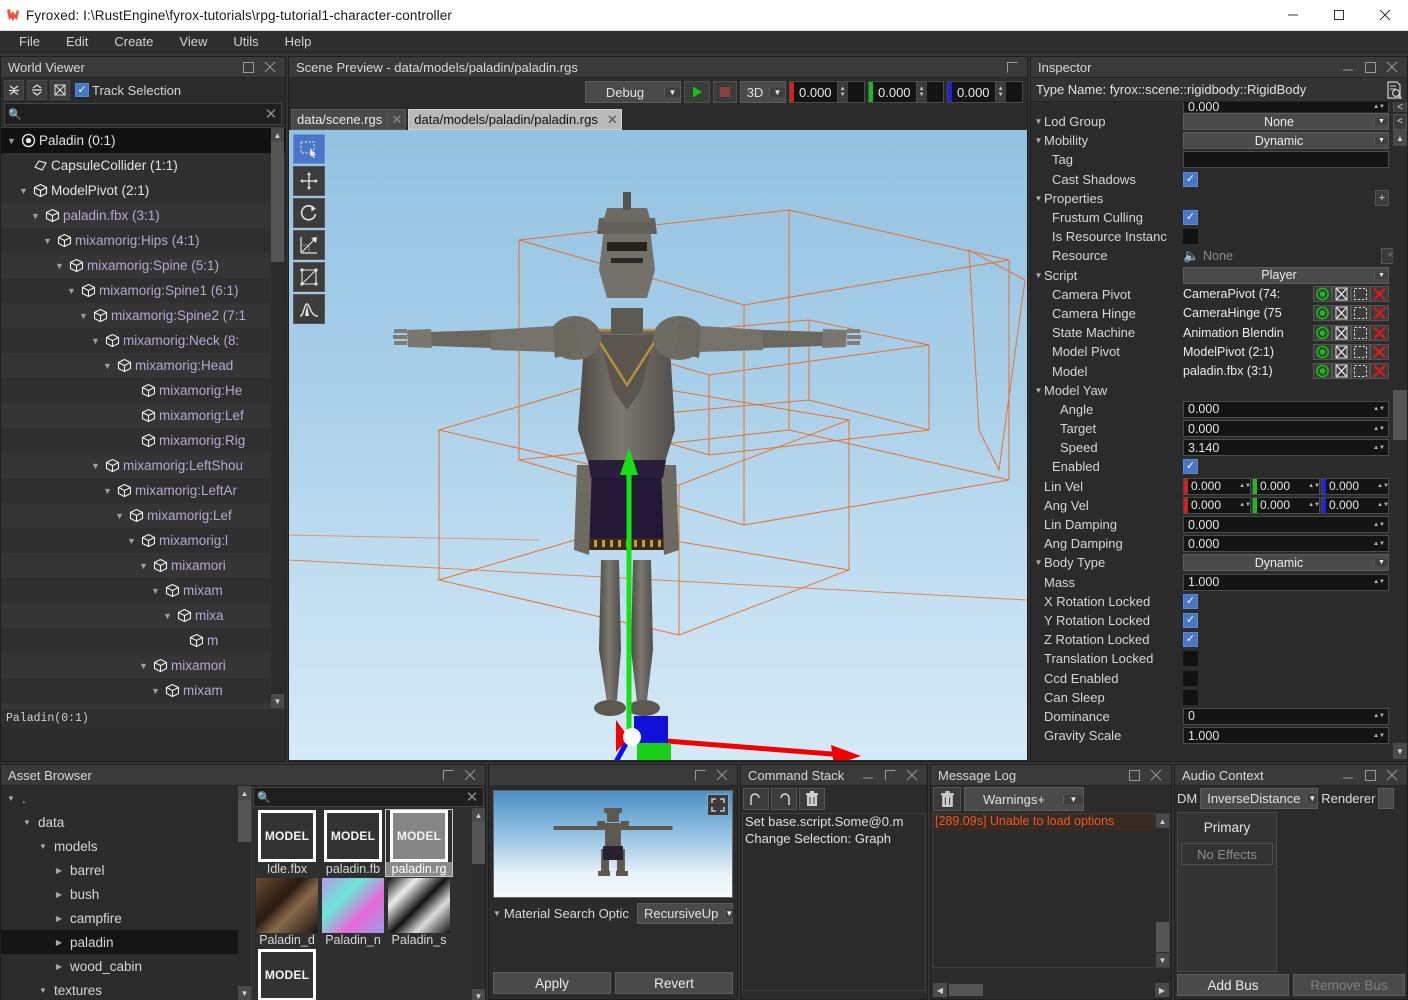  What do you see at coordinates (985, 92) in the screenshot?
I see `position-z-field: 0.000 ▲ ▼` at bounding box center [985, 92].